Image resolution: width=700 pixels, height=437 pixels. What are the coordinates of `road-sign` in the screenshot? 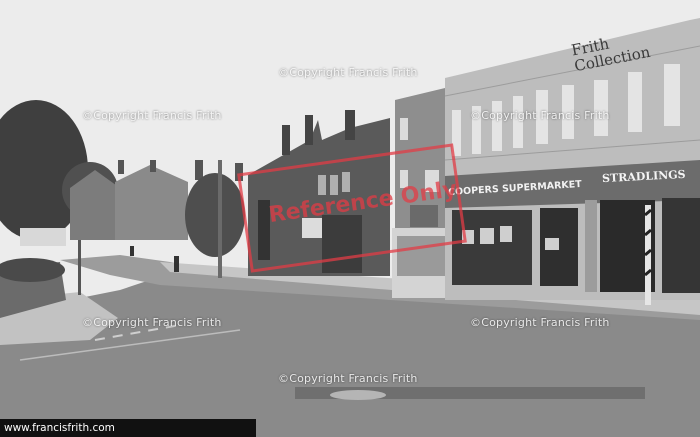 It's located at (43, 237).